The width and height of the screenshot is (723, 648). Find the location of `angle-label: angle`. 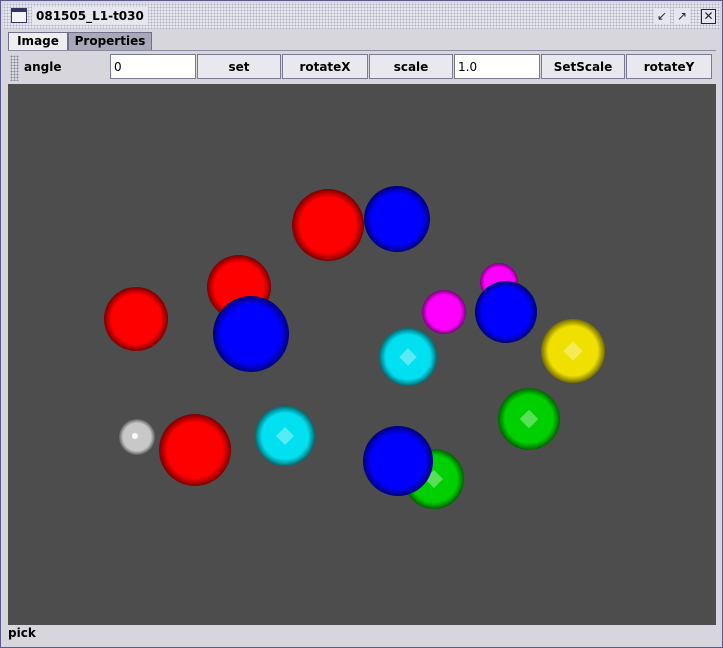

angle-label: angle is located at coordinates (43, 67).